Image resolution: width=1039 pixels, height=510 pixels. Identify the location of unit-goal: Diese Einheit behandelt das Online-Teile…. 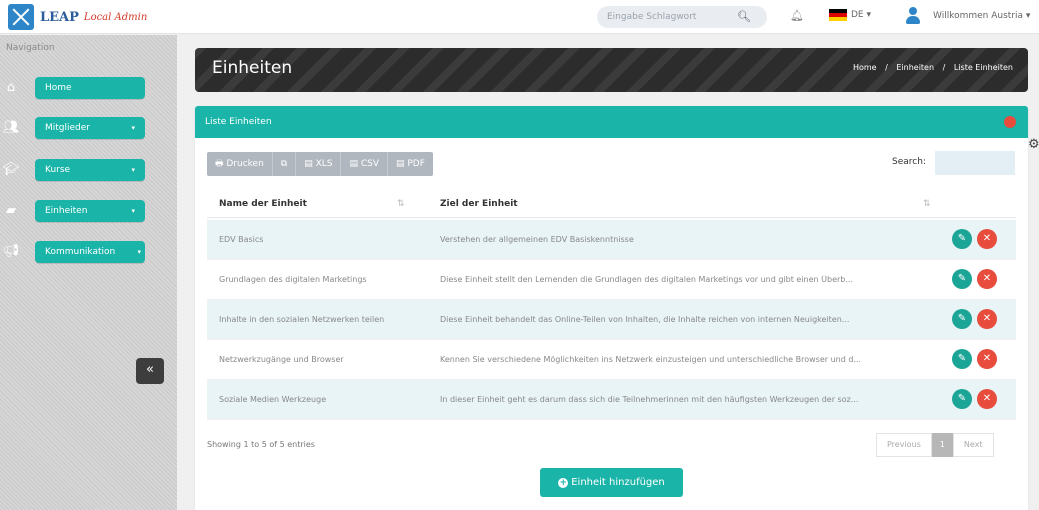
(645, 319).